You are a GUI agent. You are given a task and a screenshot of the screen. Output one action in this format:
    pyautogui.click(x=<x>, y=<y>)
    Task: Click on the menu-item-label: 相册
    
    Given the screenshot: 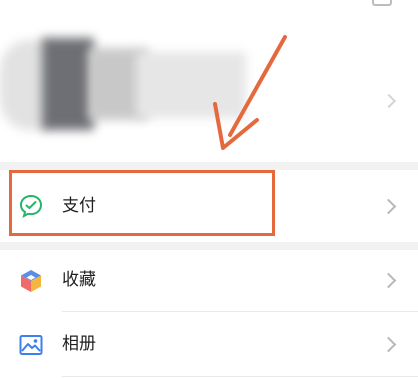 What is the action you would take?
    pyautogui.click(x=79, y=344)
    